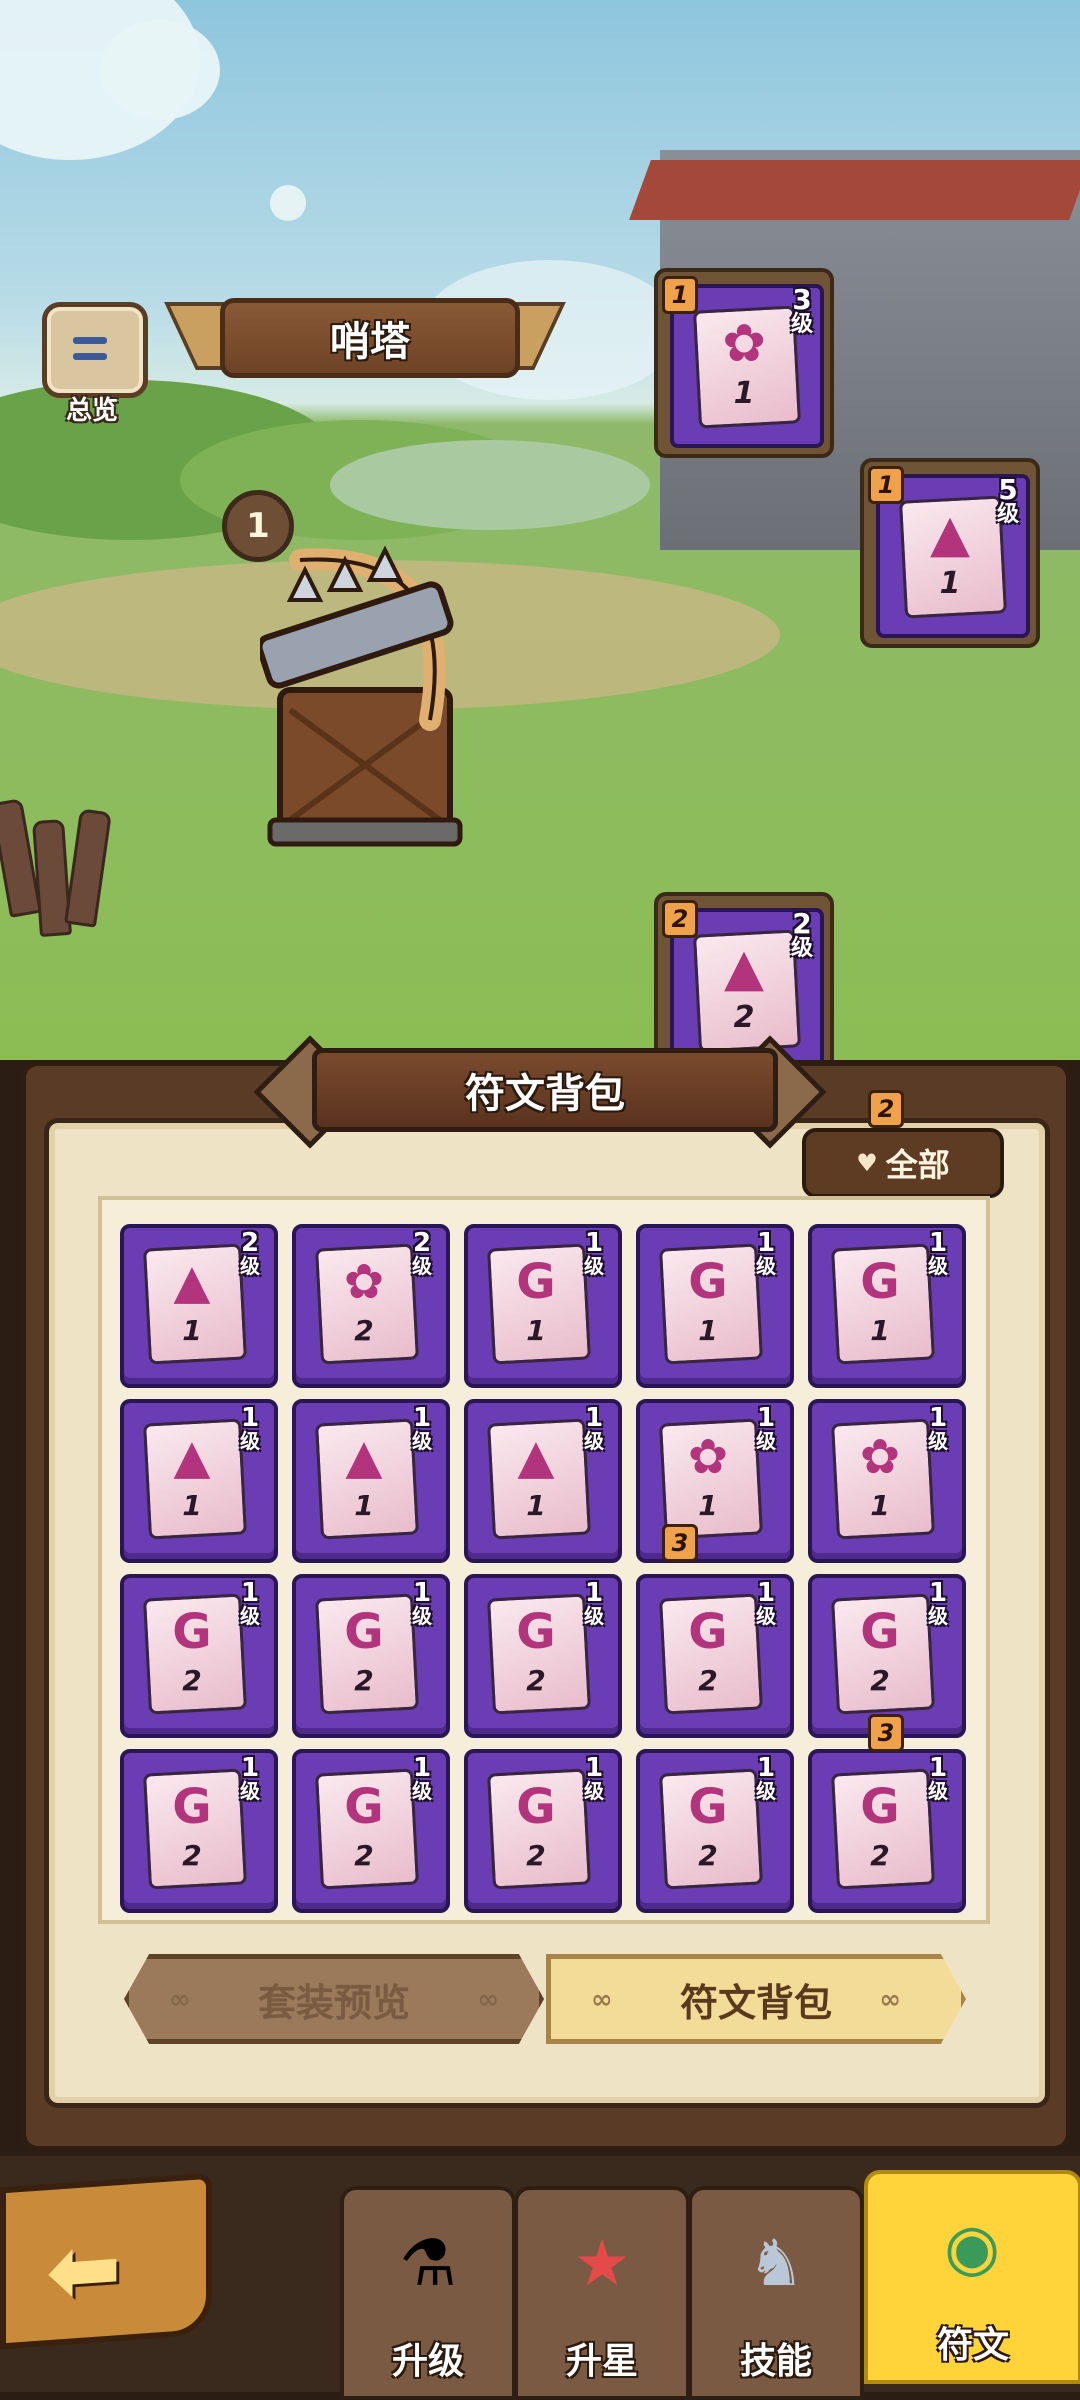 This screenshot has width=1080, height=2400. I want to click on rune-set-badge: 2, so click(680, 919).